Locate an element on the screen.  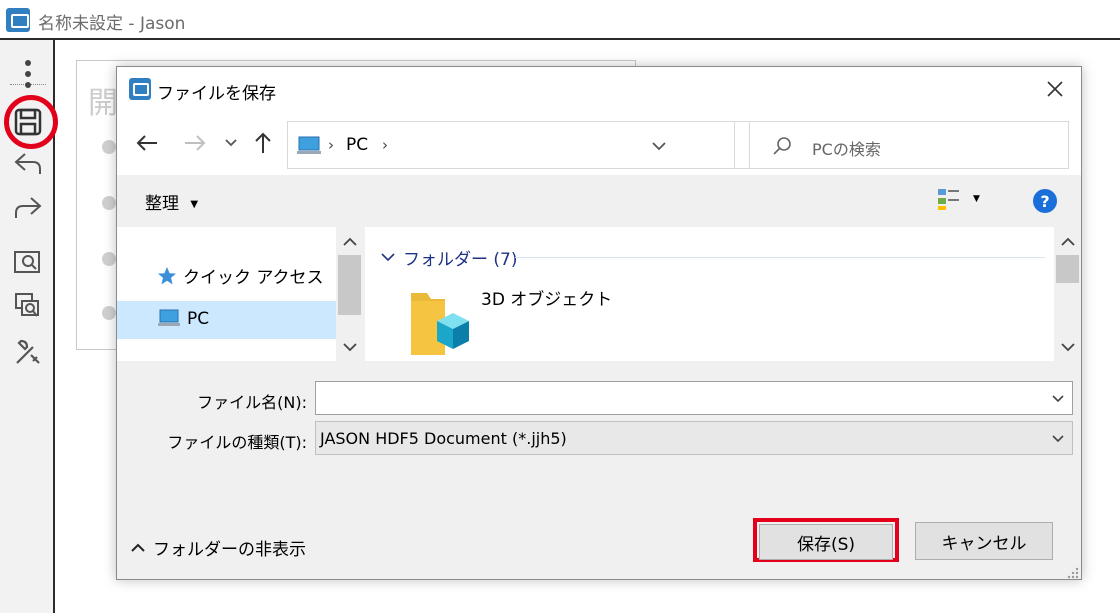
filename-label: ファイル名(N): is located at coordinates (252, 402).